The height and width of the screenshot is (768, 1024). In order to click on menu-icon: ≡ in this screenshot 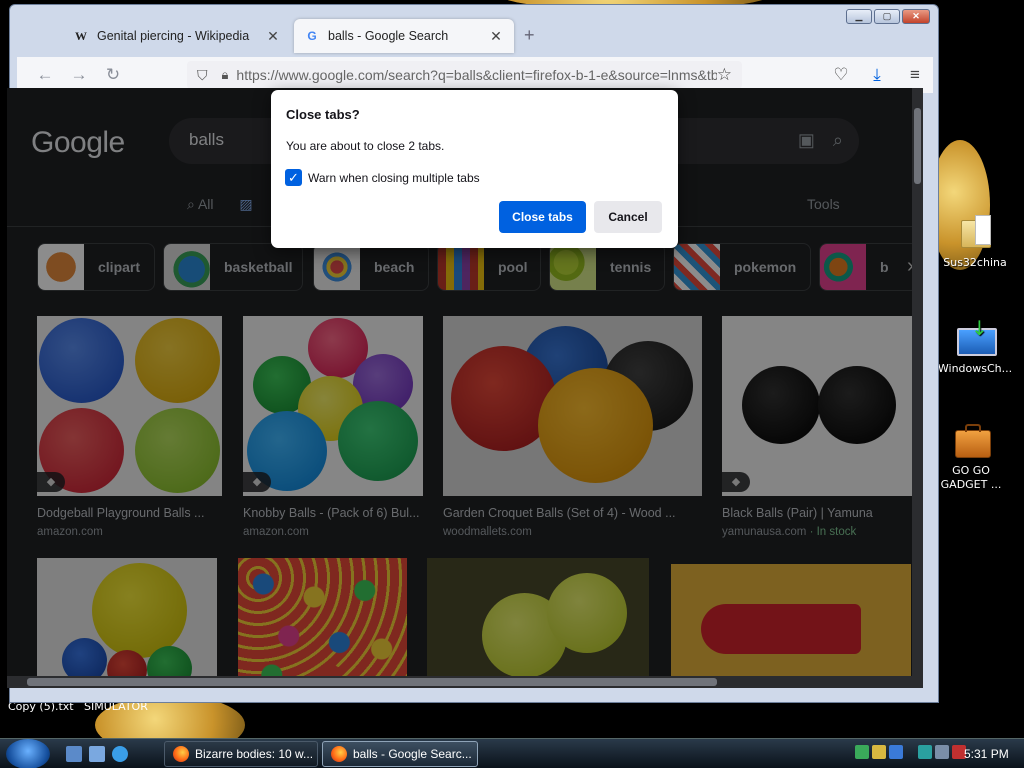, I will do `click(915, 75)`.